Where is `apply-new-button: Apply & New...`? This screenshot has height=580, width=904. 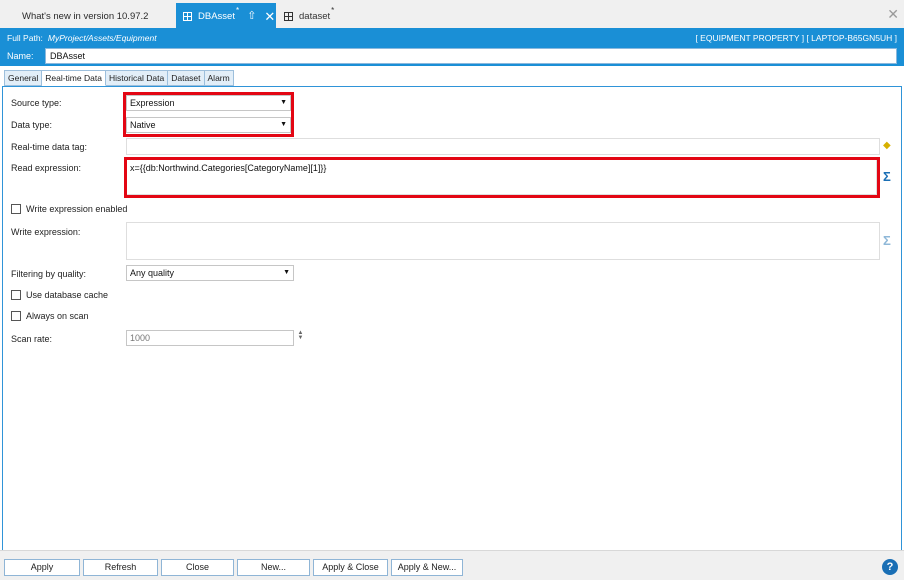
apply-new-button: Apply & New... is located at coordinates (427, 567).